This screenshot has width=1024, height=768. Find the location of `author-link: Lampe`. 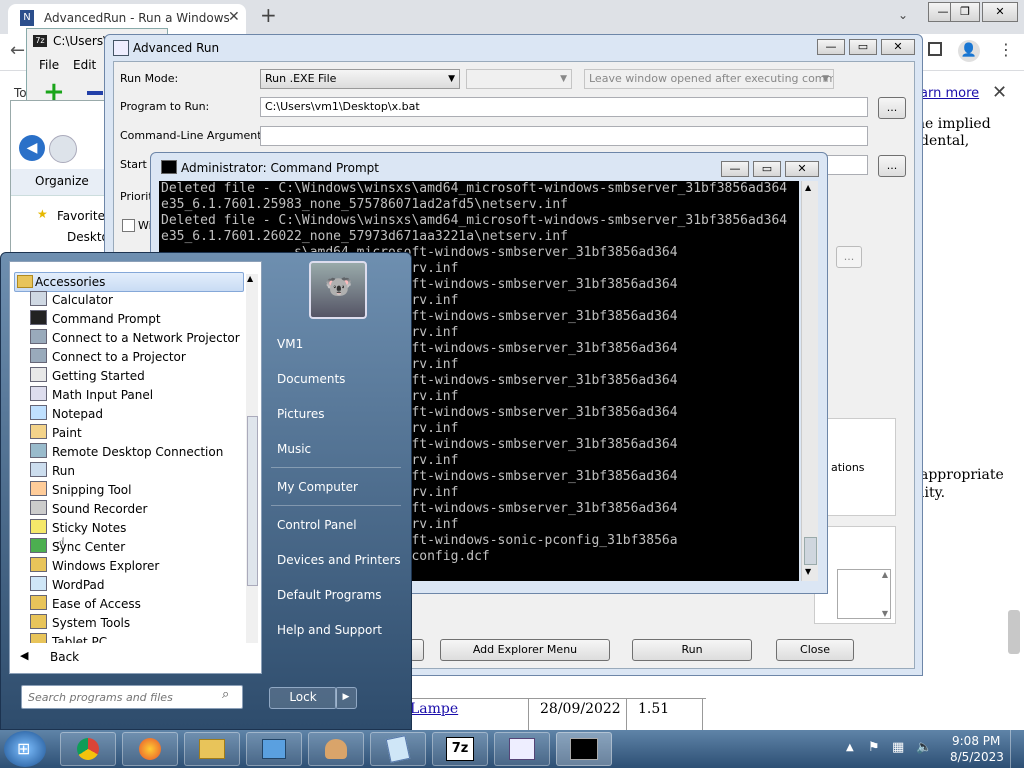

author-link: Lampe is located at coordinates (434, 709).